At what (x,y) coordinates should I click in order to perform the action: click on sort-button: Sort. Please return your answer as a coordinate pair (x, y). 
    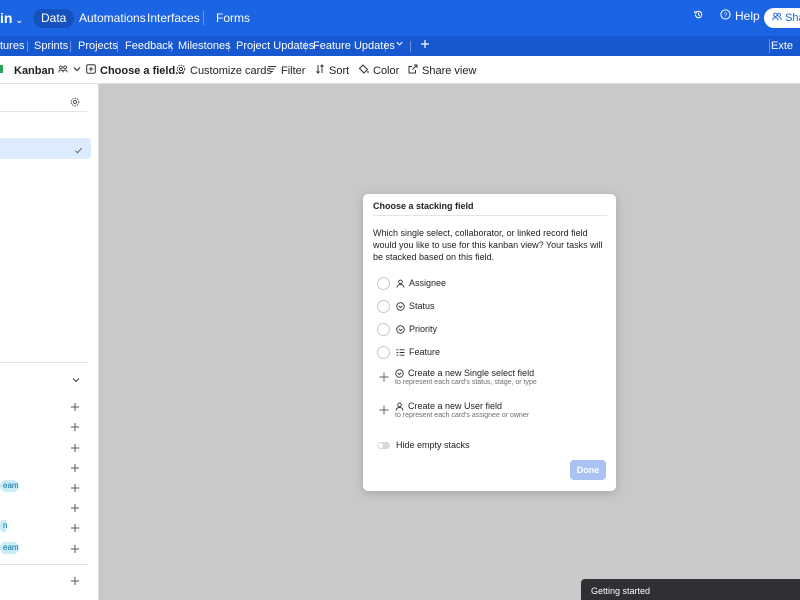
    Looking at the image, I should click on (332, 70).